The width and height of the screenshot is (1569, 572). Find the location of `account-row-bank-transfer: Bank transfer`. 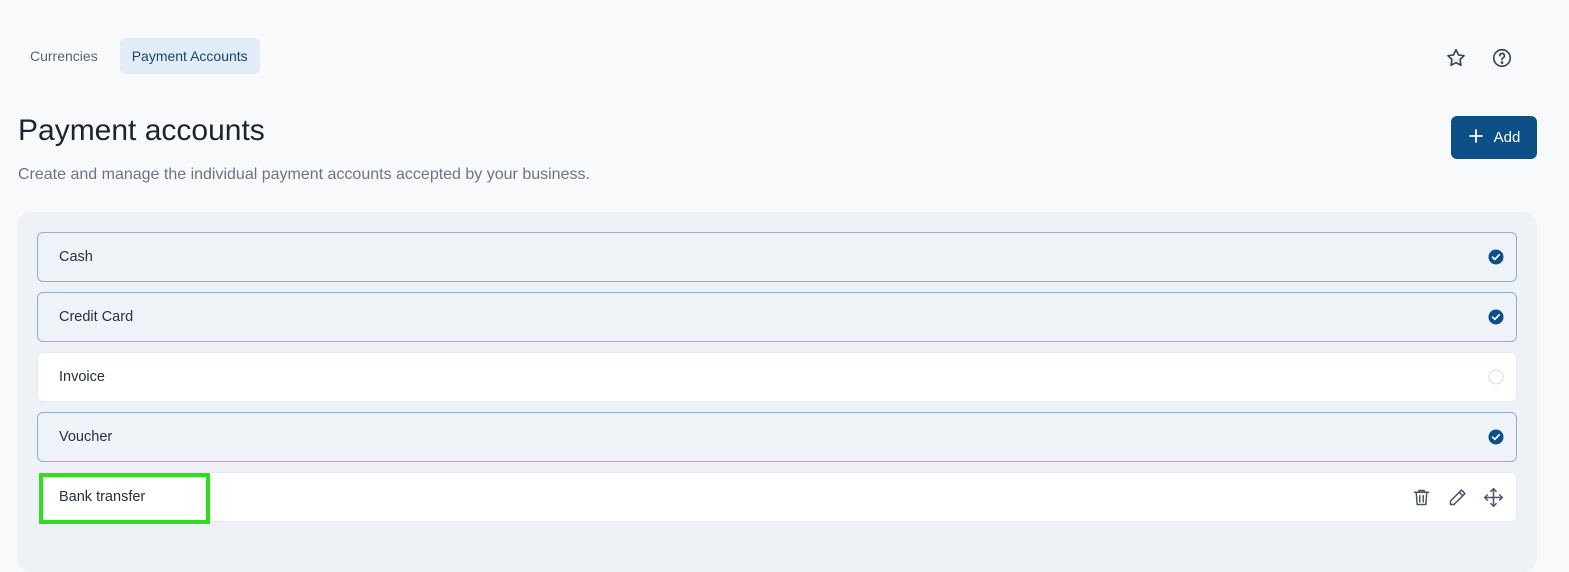

account-row-bank-transfer: Bank transfer is located at coordinates (777, 497).